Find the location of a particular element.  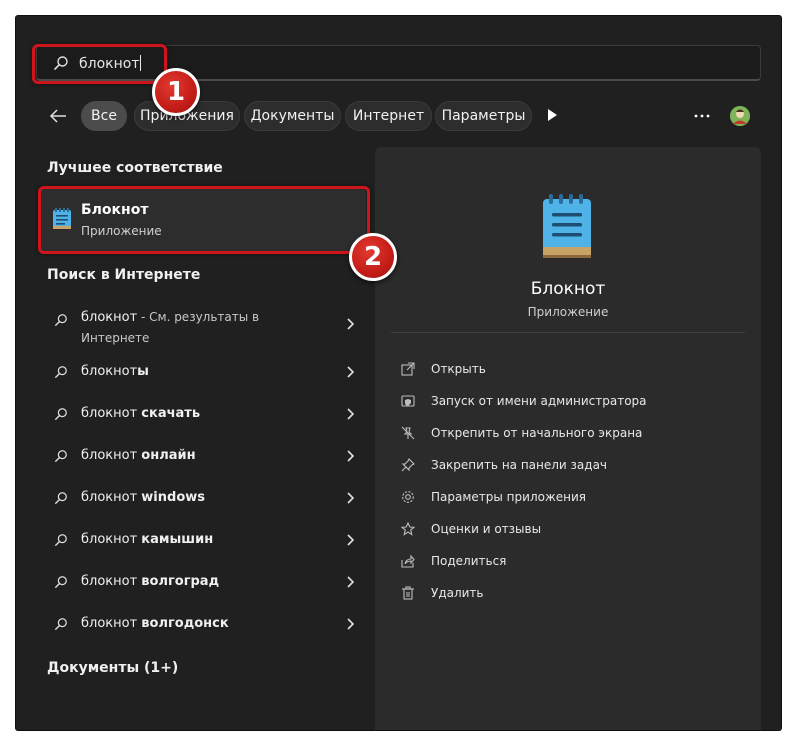

filter-all: Все is located at coordinates (104, 116).